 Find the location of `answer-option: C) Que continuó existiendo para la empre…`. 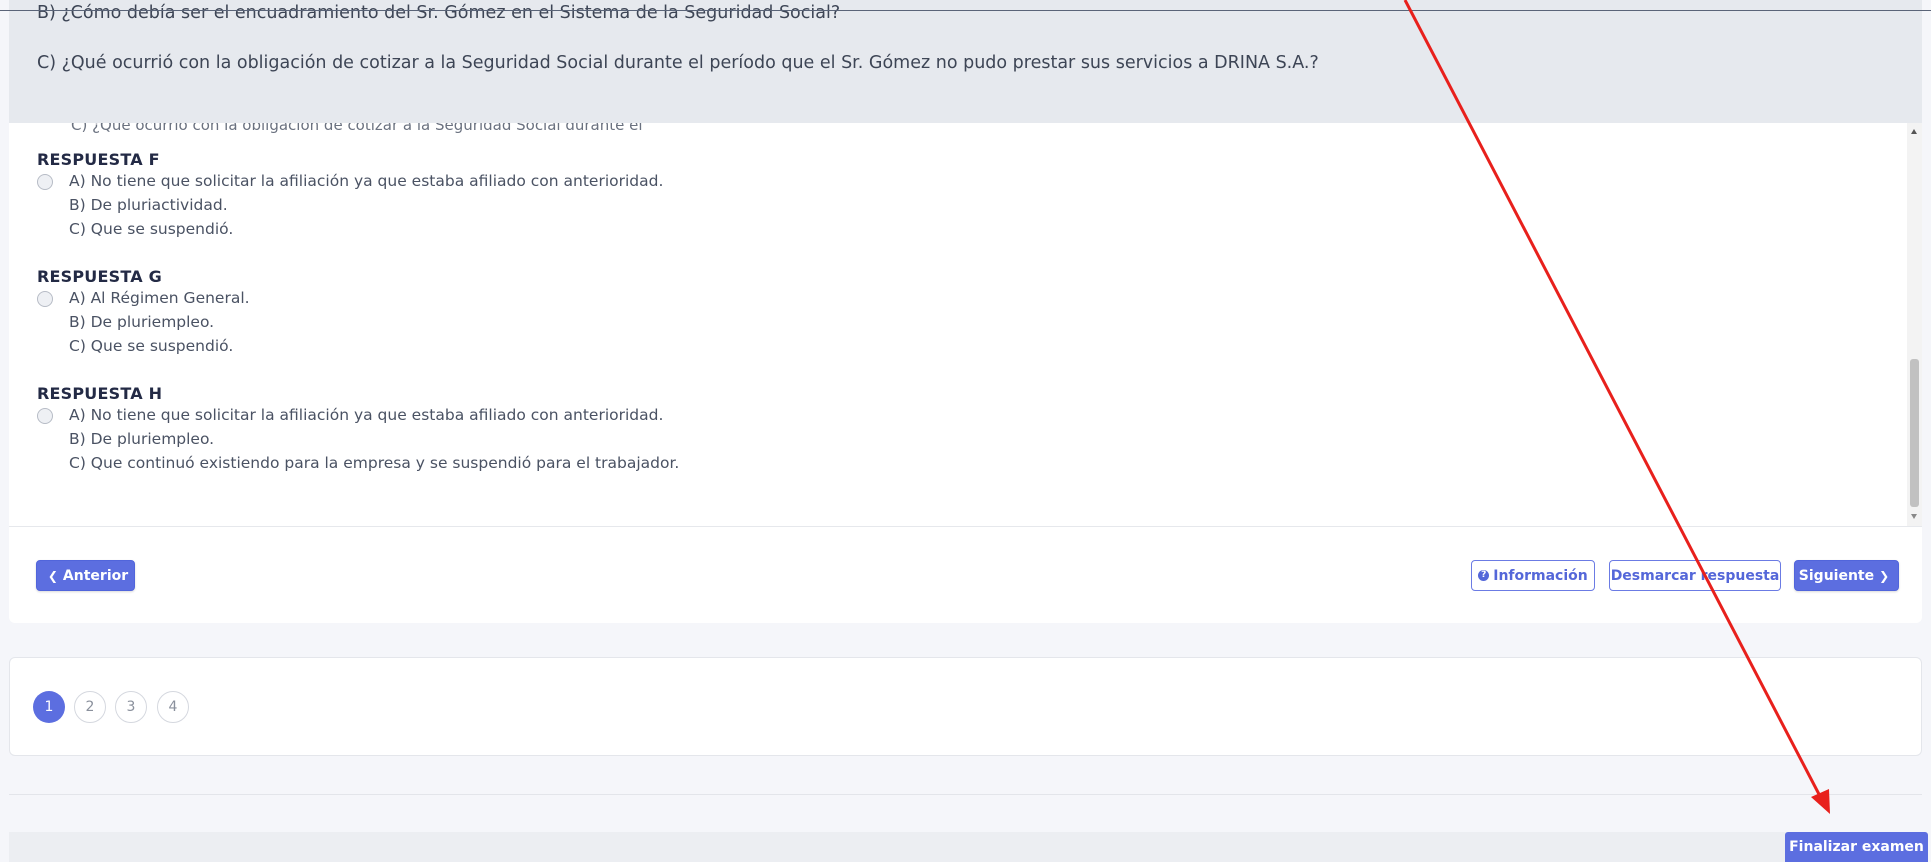

answer-option: C) Que continuó existiendo para la empre… is located at coordinates (358, 463).